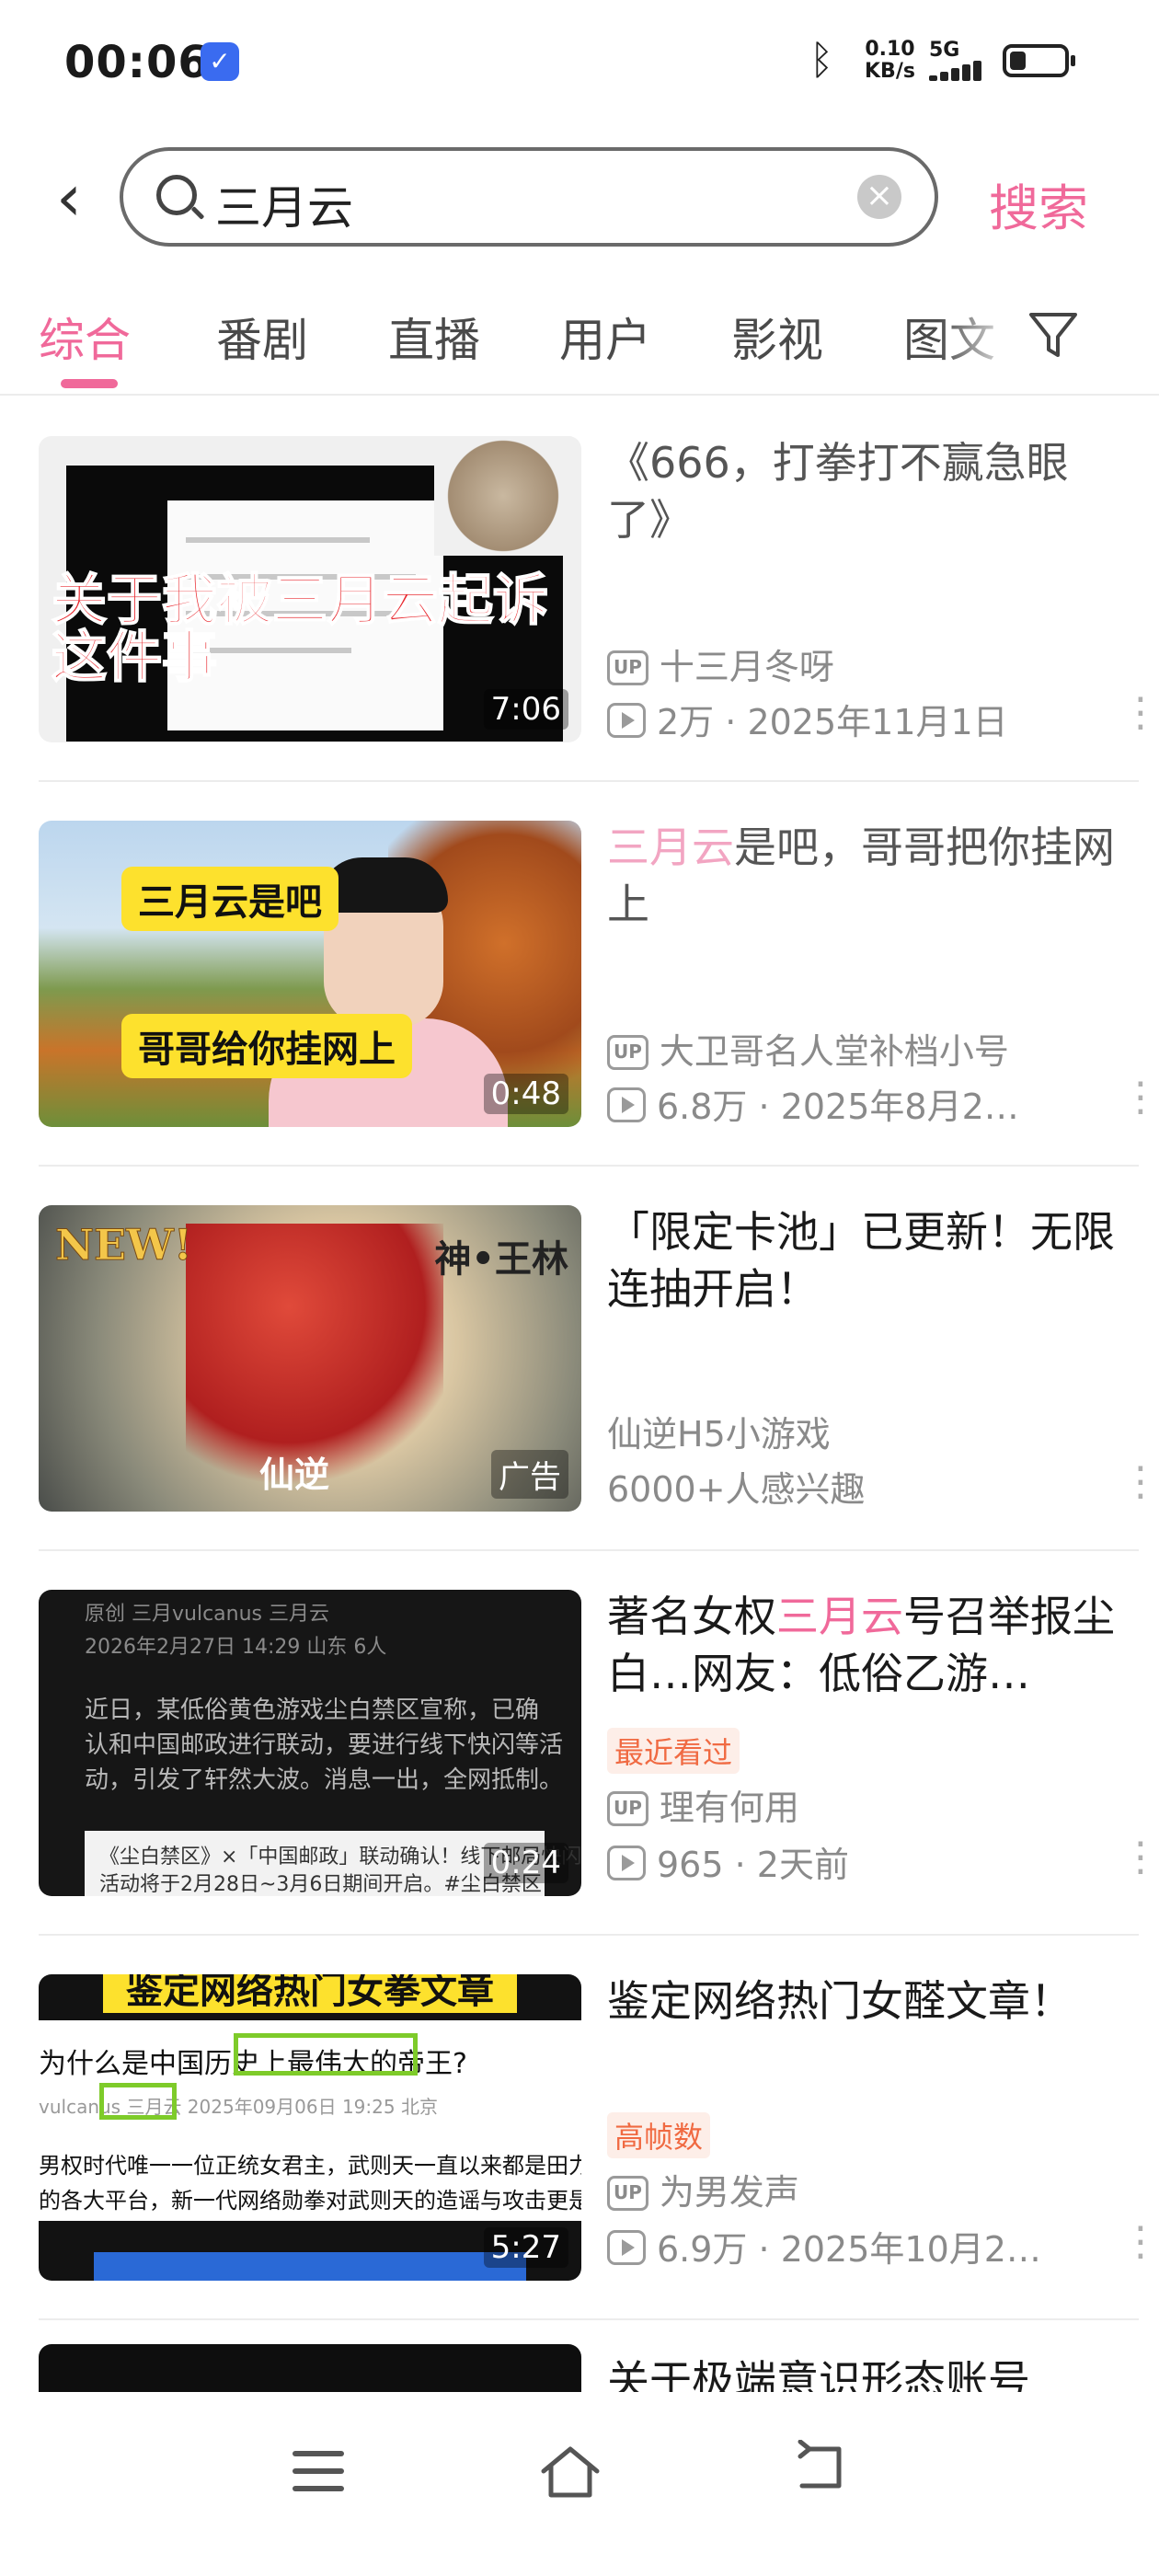 Image resolution: width=1159 pixels, height=2576 pixels. Describe the element at coordinates (820, 2467) in the screenshot. I see `back-nav-icon` at that location.